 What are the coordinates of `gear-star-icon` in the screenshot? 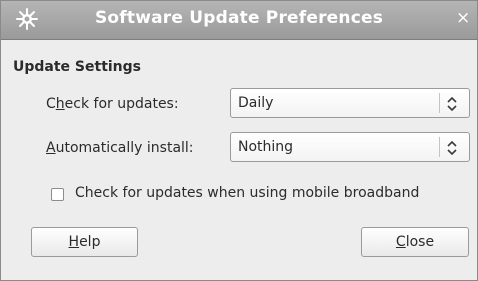 It's located at (27, 19).